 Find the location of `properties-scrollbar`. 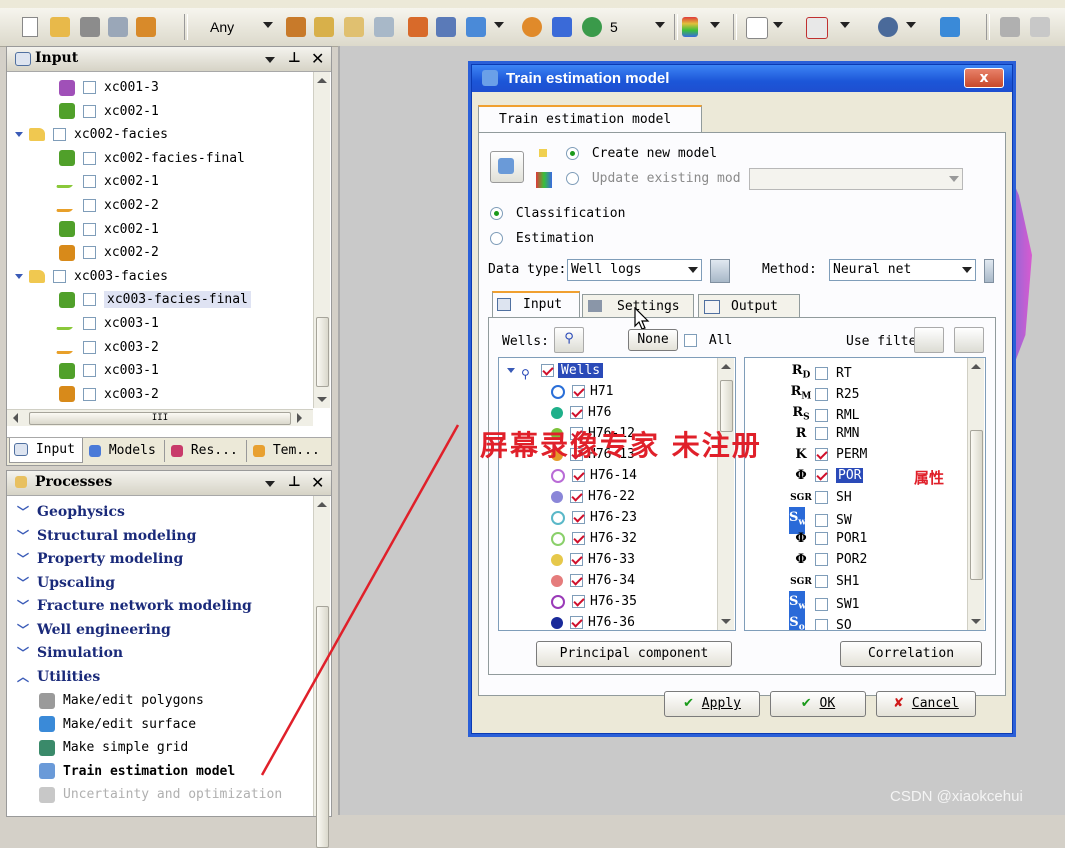

properties-scrollbar is located at coordinates (975, 494).